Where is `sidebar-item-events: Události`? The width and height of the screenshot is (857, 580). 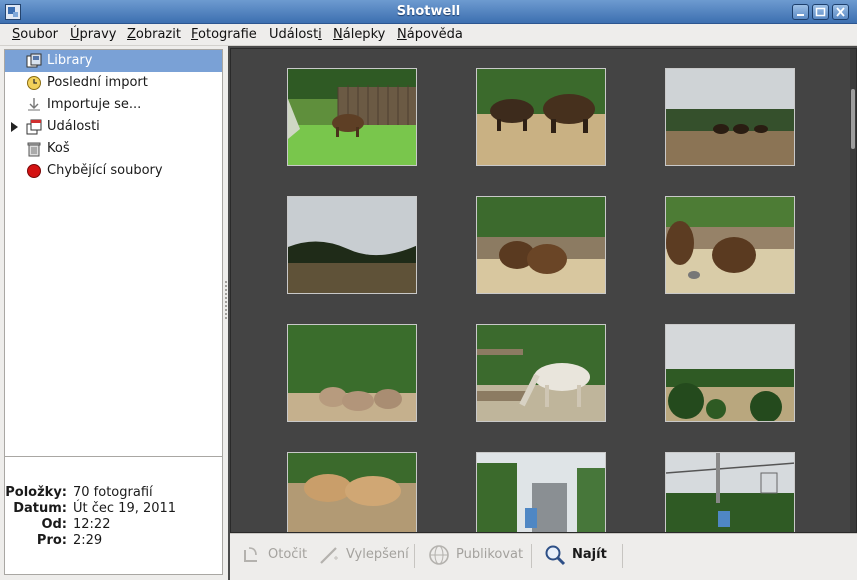
sidebar-item-events: Události is located at coordinates (113, 127).